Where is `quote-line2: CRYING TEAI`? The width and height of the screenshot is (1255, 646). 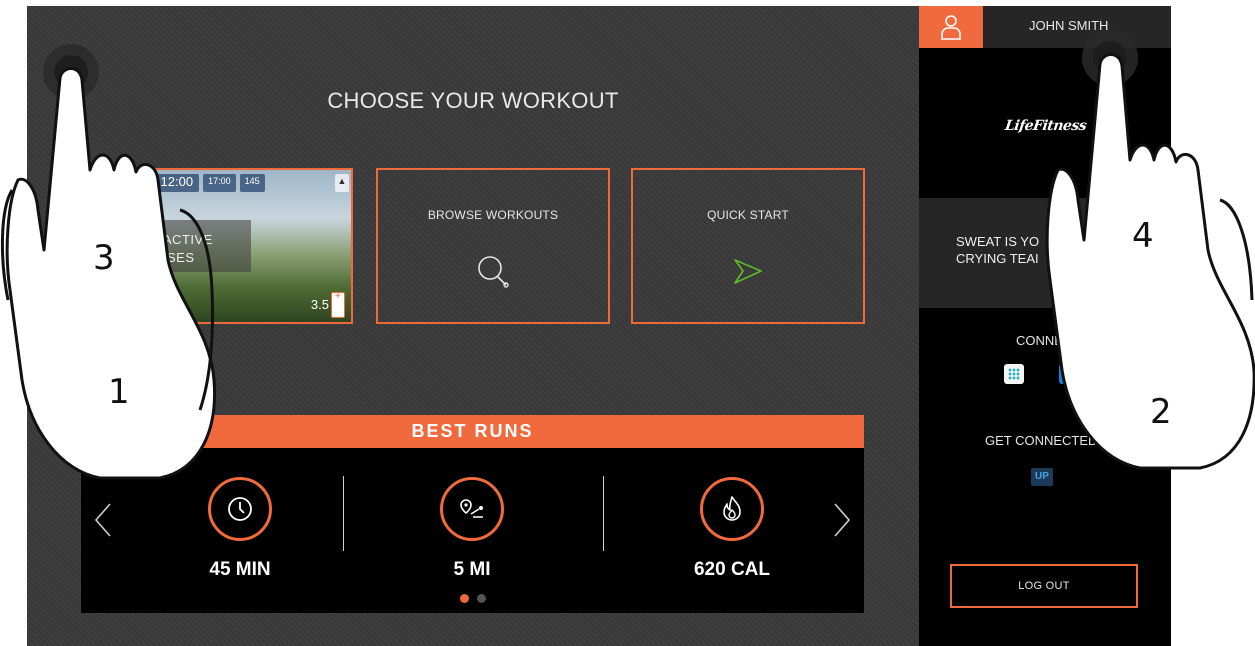 quote-line2: CRYING TEAI is located at coordinates (997, 258).